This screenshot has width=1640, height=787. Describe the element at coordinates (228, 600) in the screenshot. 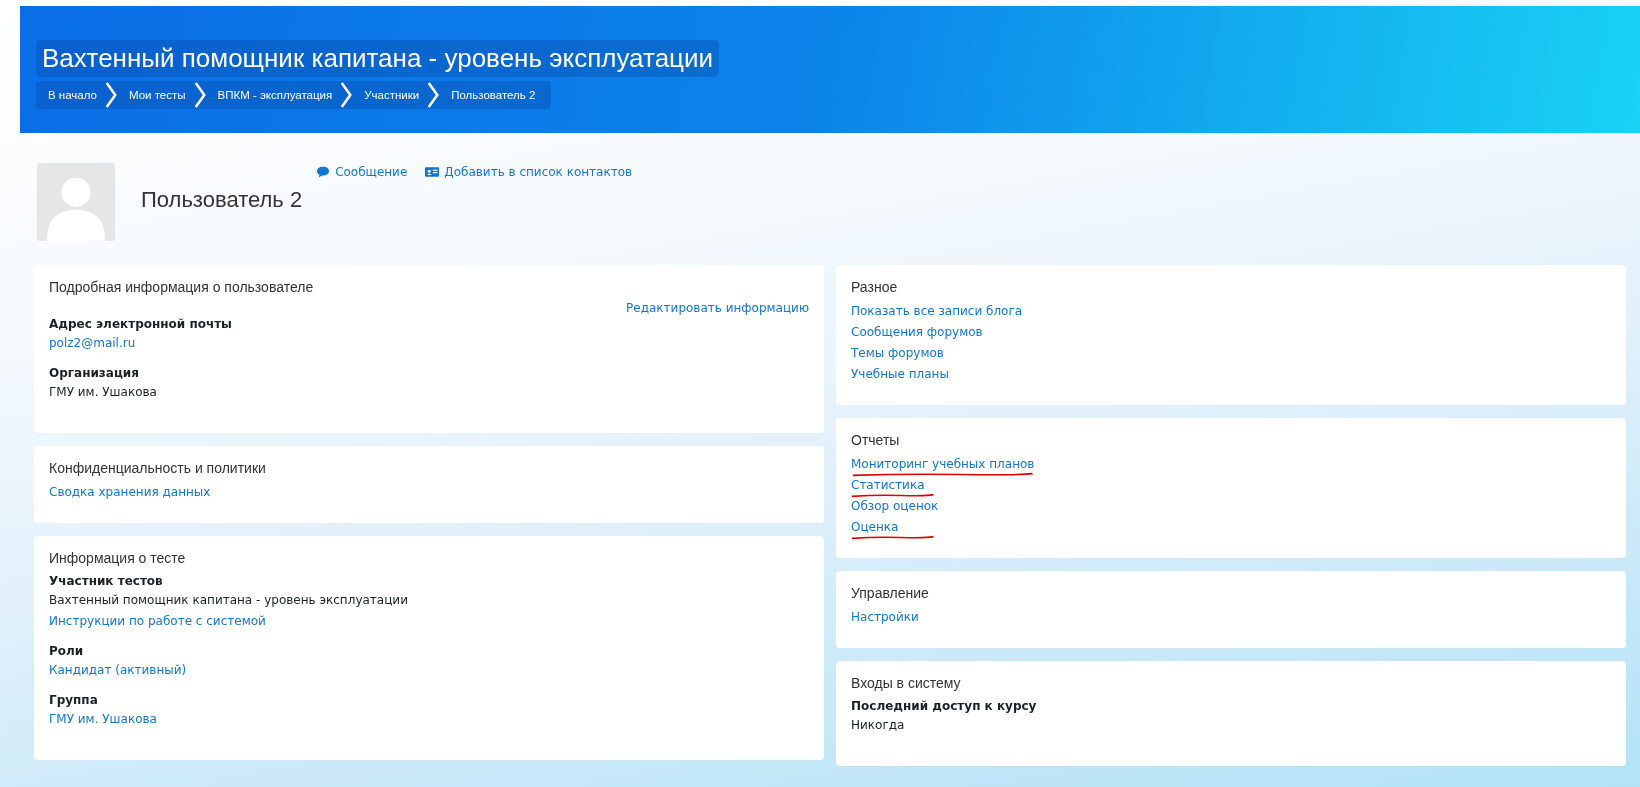

I see `field-value: Вахтенный помощник капитана - уровень эксплуатации` at that location.